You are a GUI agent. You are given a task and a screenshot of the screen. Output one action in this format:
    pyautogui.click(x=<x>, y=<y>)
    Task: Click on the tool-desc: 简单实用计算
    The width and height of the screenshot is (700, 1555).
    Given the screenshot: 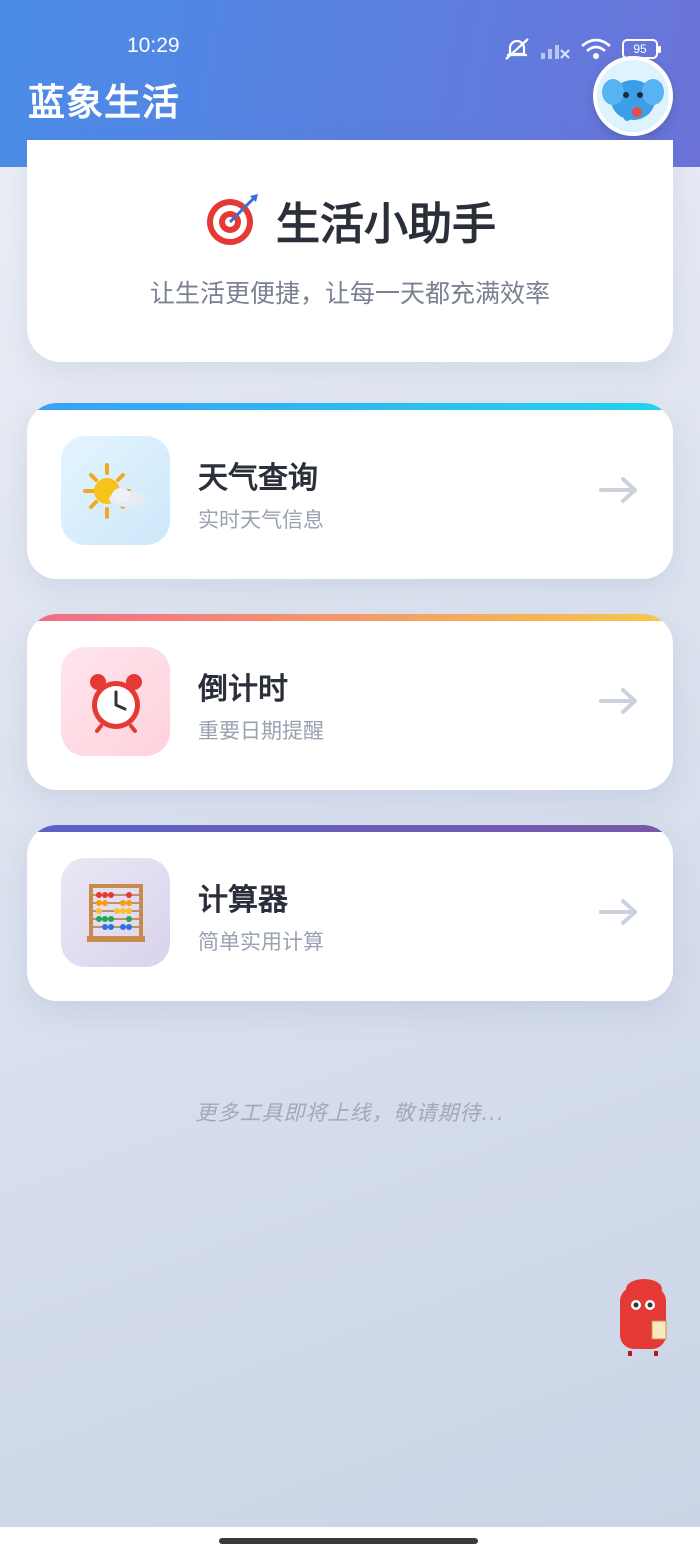 What is the action you would take?
    pyautogui.click(x=261, y=942)
    